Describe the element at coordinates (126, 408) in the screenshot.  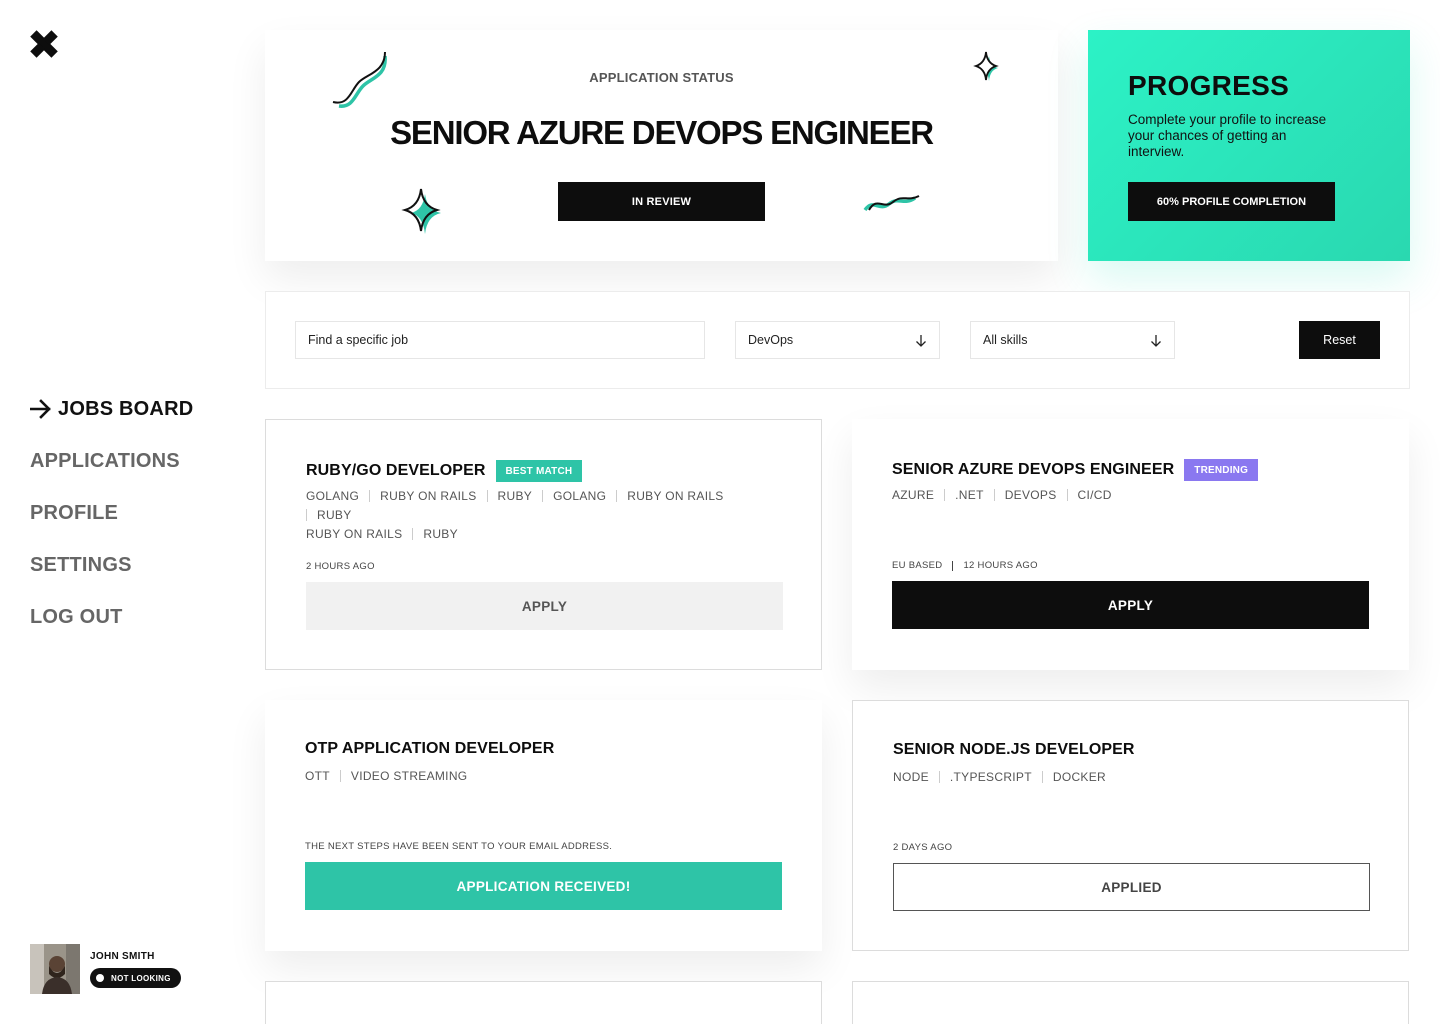
I see `nav-item-label: JOBS BOARD` at that location.